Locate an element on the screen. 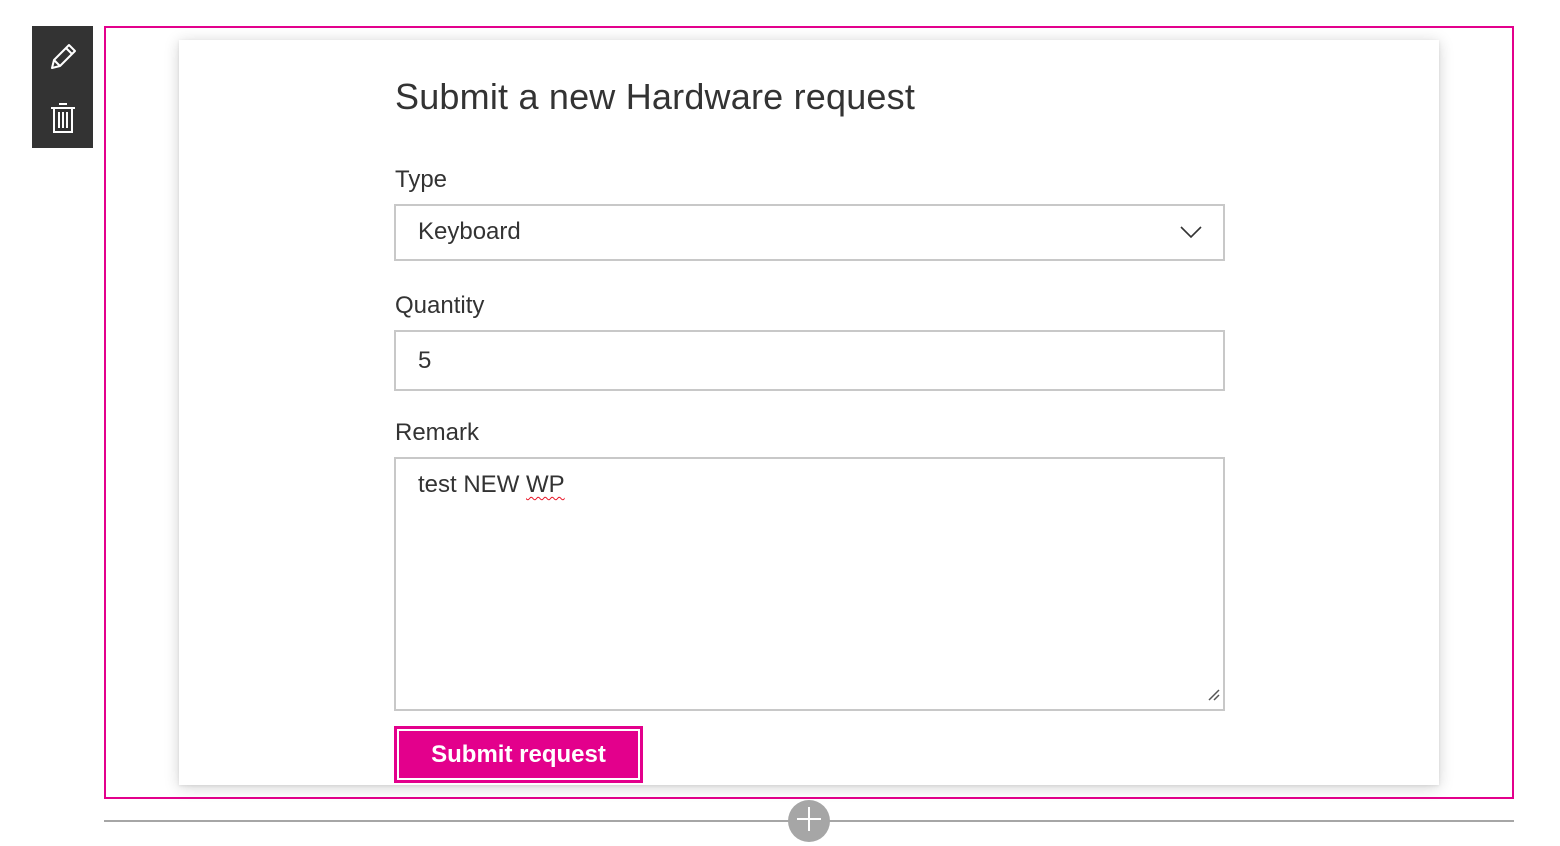  type-dropdown: Keyboard is located at coordinates (809, 232).